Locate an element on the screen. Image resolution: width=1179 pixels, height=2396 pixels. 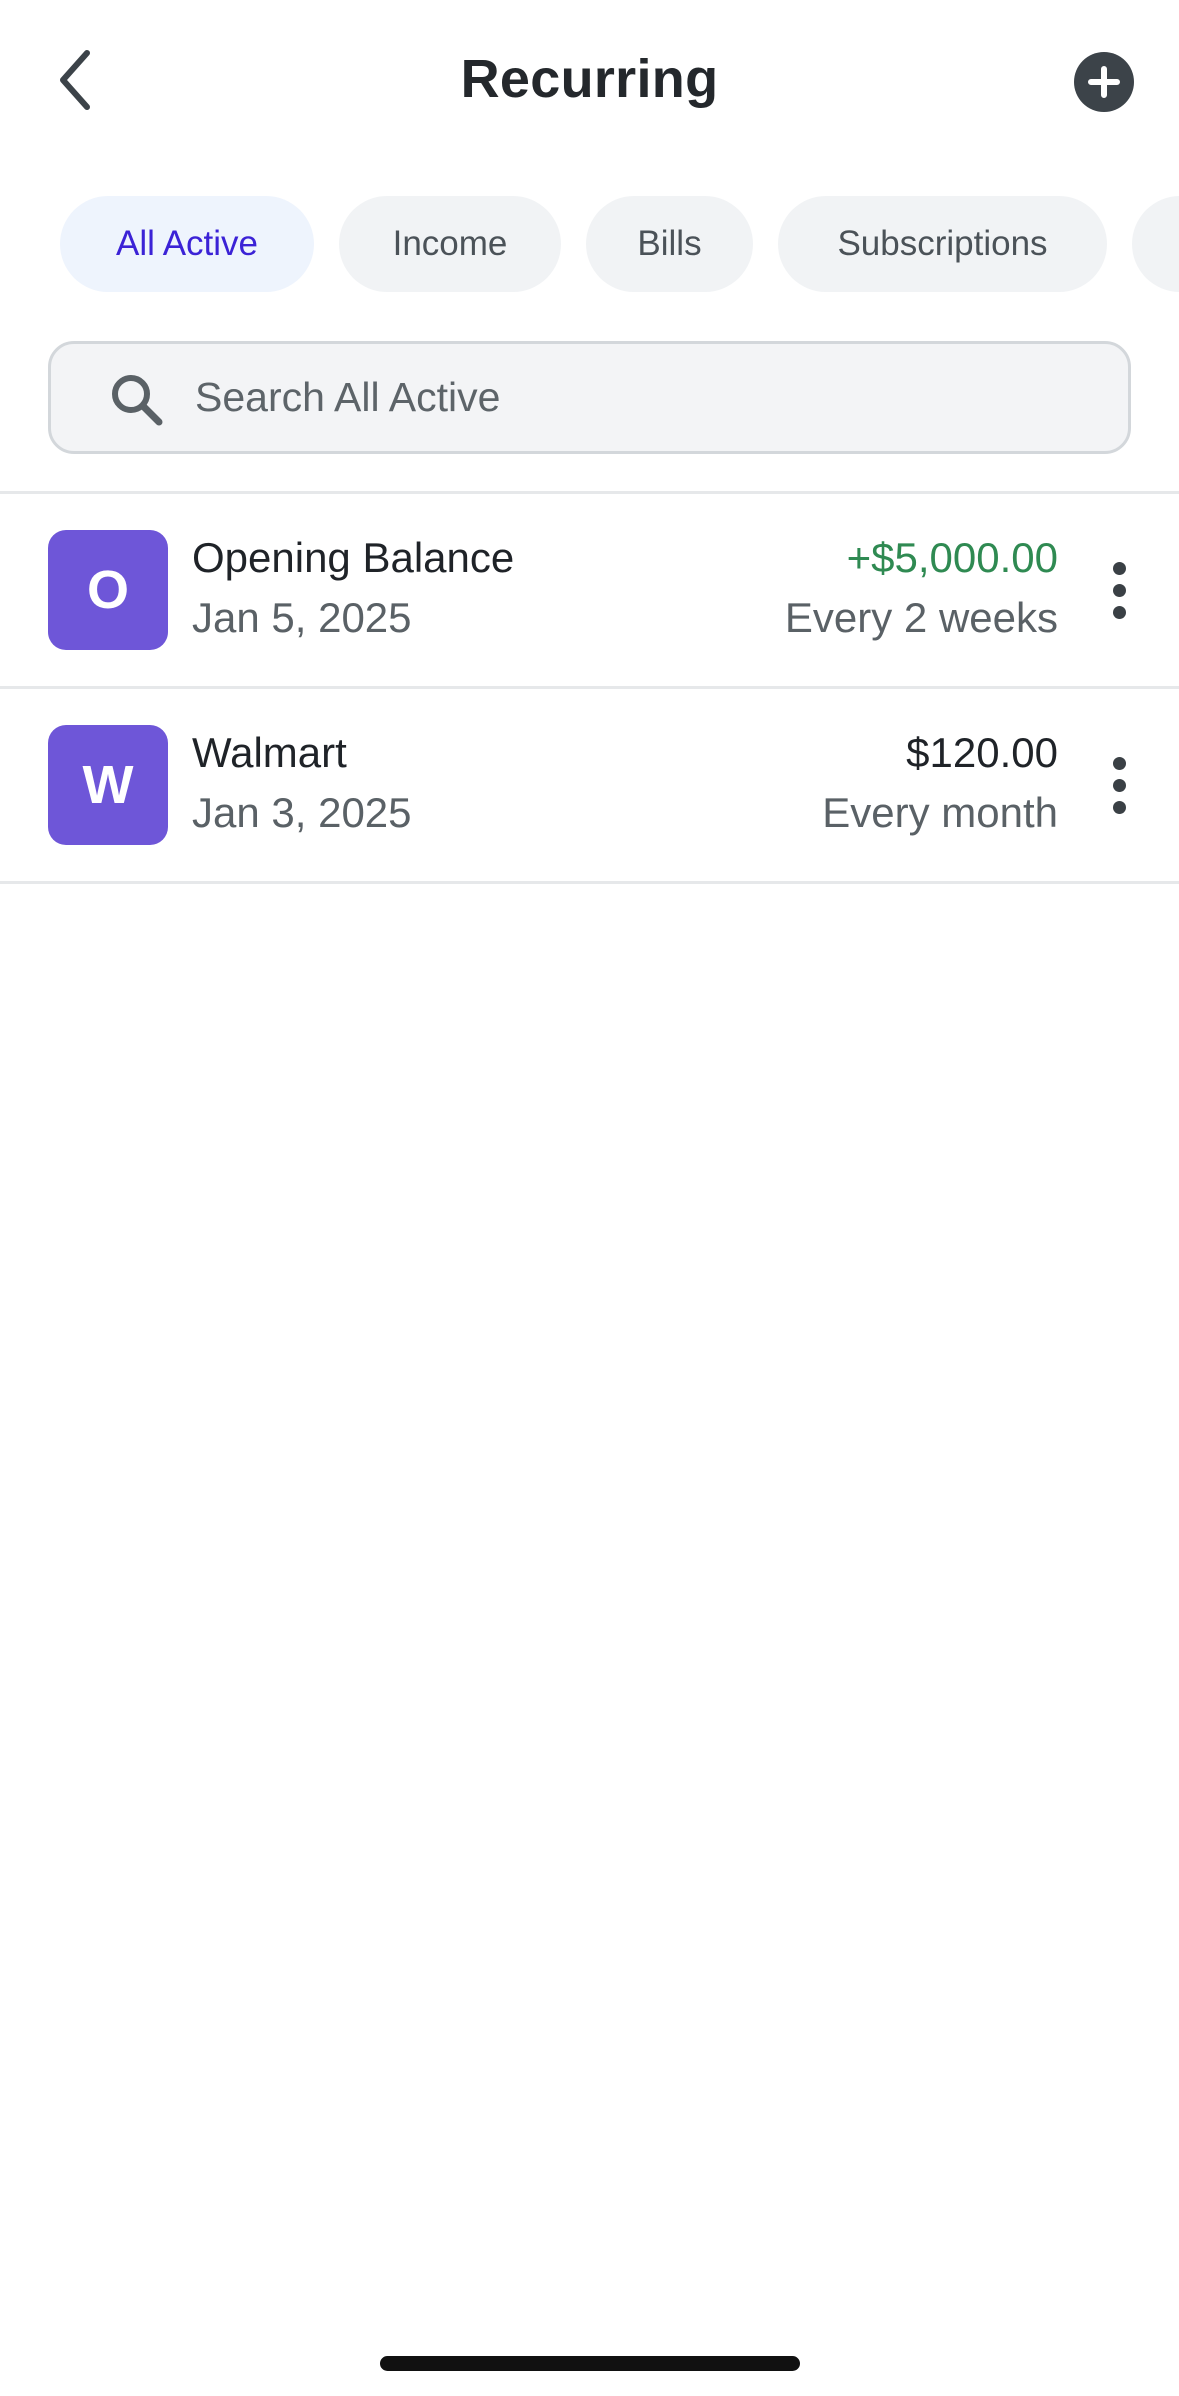
divider is located at coordinates (589, 882).